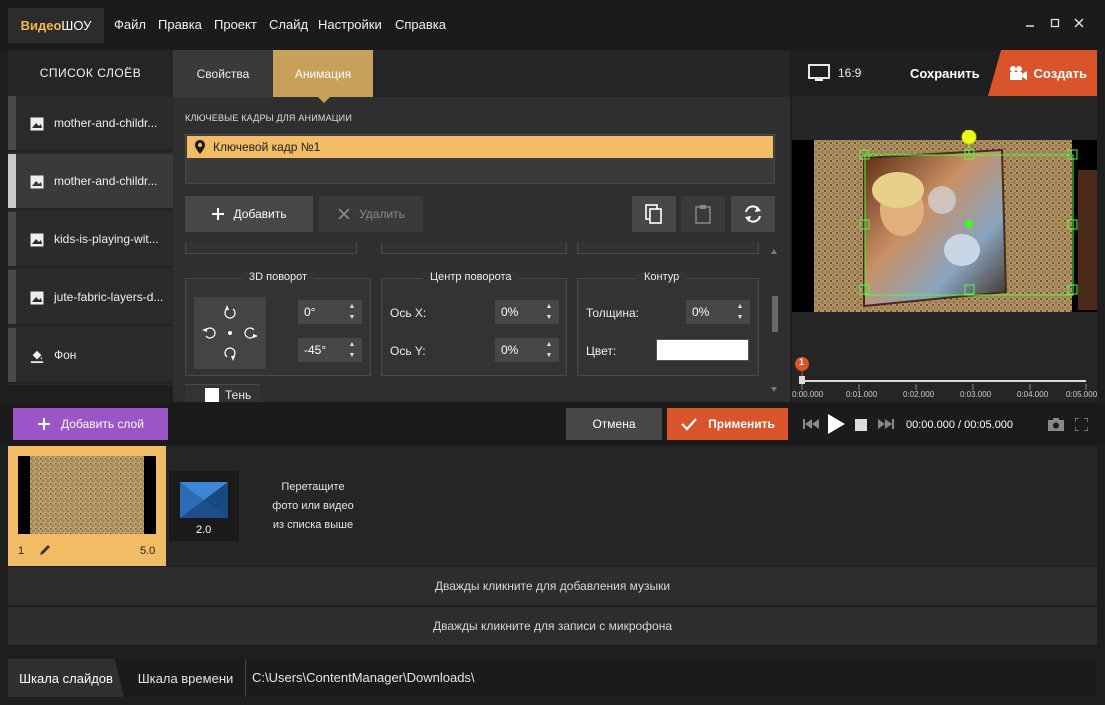 This screenshot has width=1105, height=705. Describe the element at coordinates (527, 312) in the screenshot. I see `axis-x-stepper: 0% ▲ ▼` at that location.